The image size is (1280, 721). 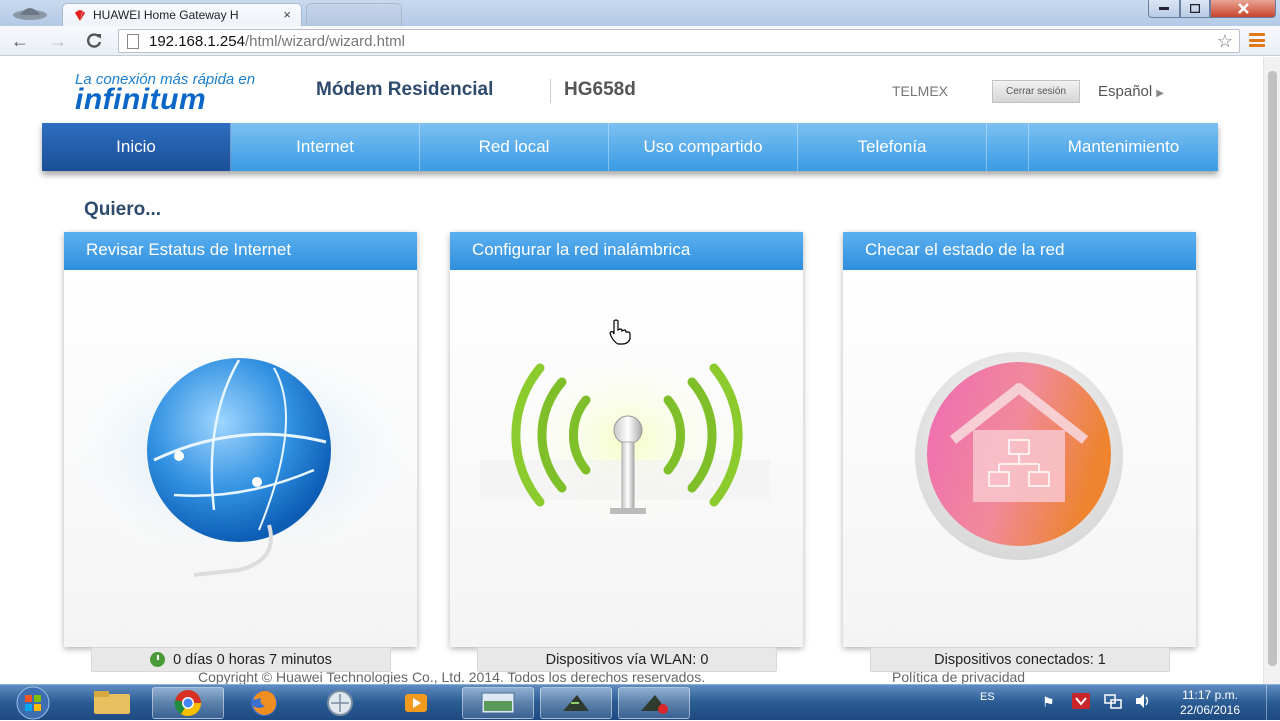 I want to click on home-network-icon, so click(x=1019, y=456).